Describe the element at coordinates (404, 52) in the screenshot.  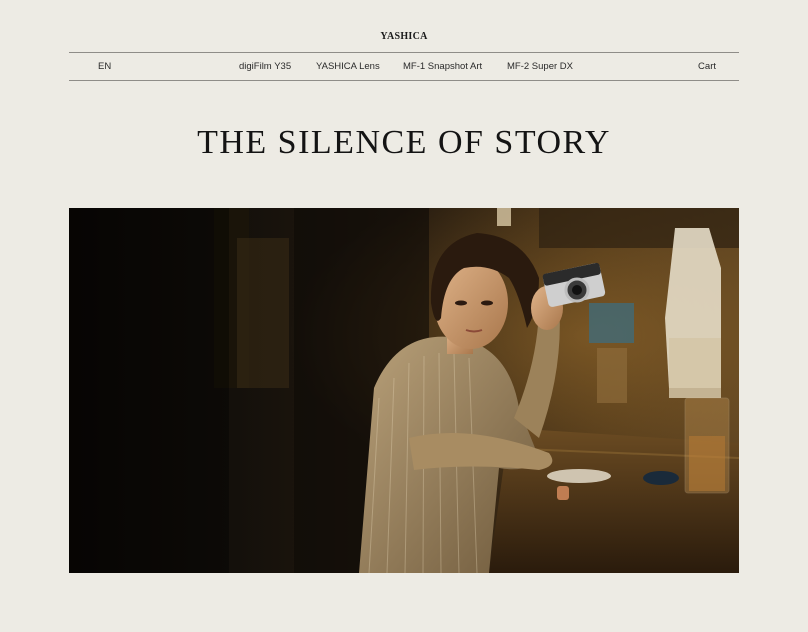
I see `header-divider-top` at that location.